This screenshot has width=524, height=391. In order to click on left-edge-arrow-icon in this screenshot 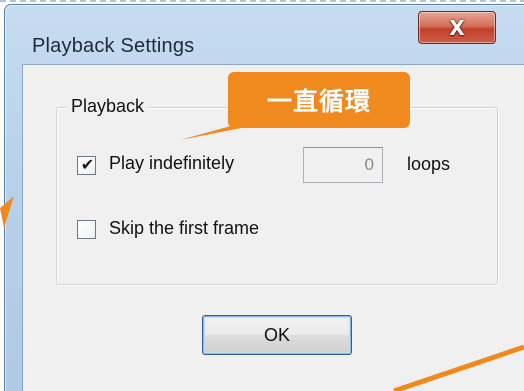, I will do `click(7, 212)`.